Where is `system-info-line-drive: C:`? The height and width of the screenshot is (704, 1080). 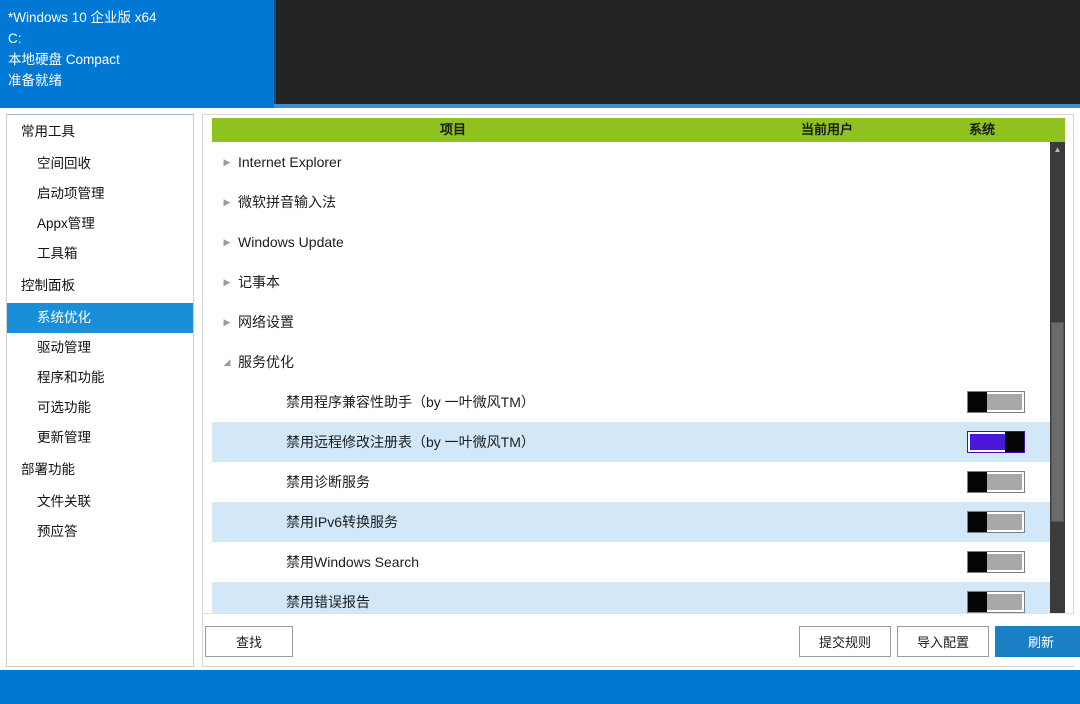 system-info-line-drive: C: is located at coordinates (15, 38).